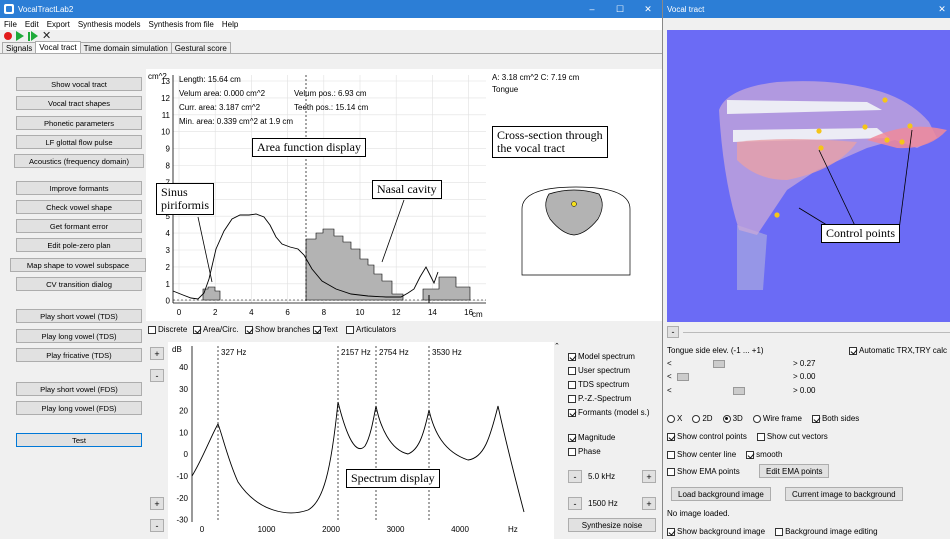 The height and width of the screenshot is (539, 950). I want to click on background-image-editing-checkbox: Background image editing, so click(826, 531).